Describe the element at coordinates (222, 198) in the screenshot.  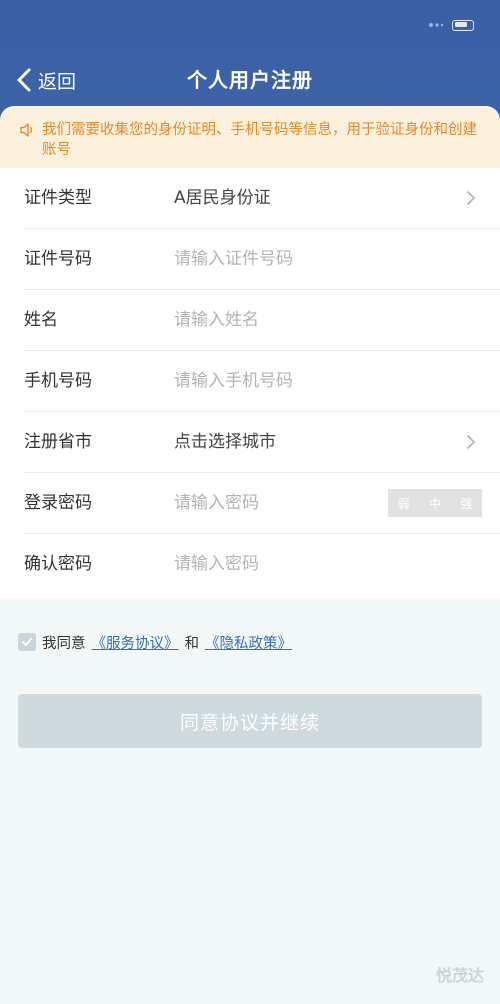
I see `id-type-select: A居民身份证` at that location.